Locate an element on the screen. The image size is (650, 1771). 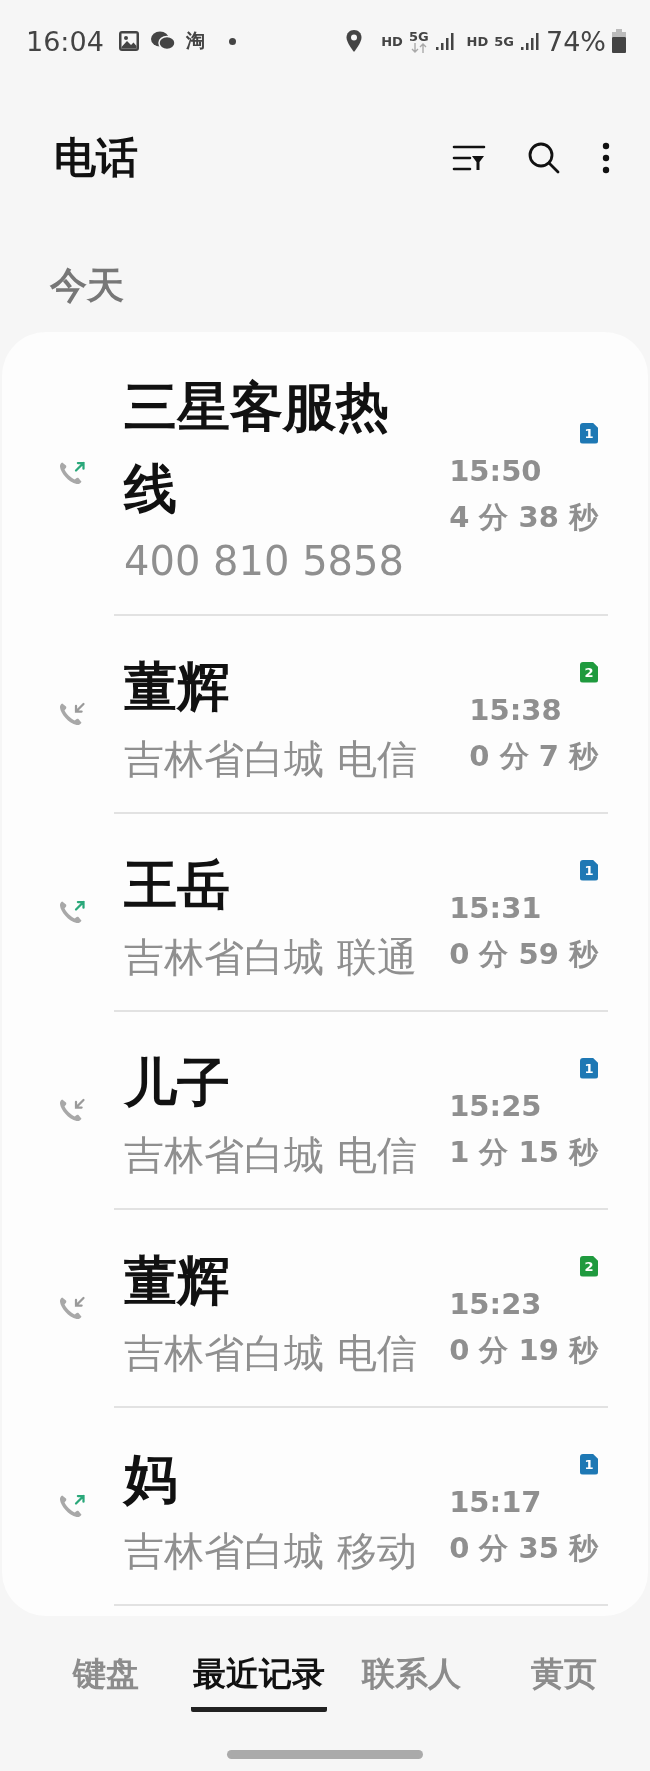
battery-icon is located at coordinates (619, 41).